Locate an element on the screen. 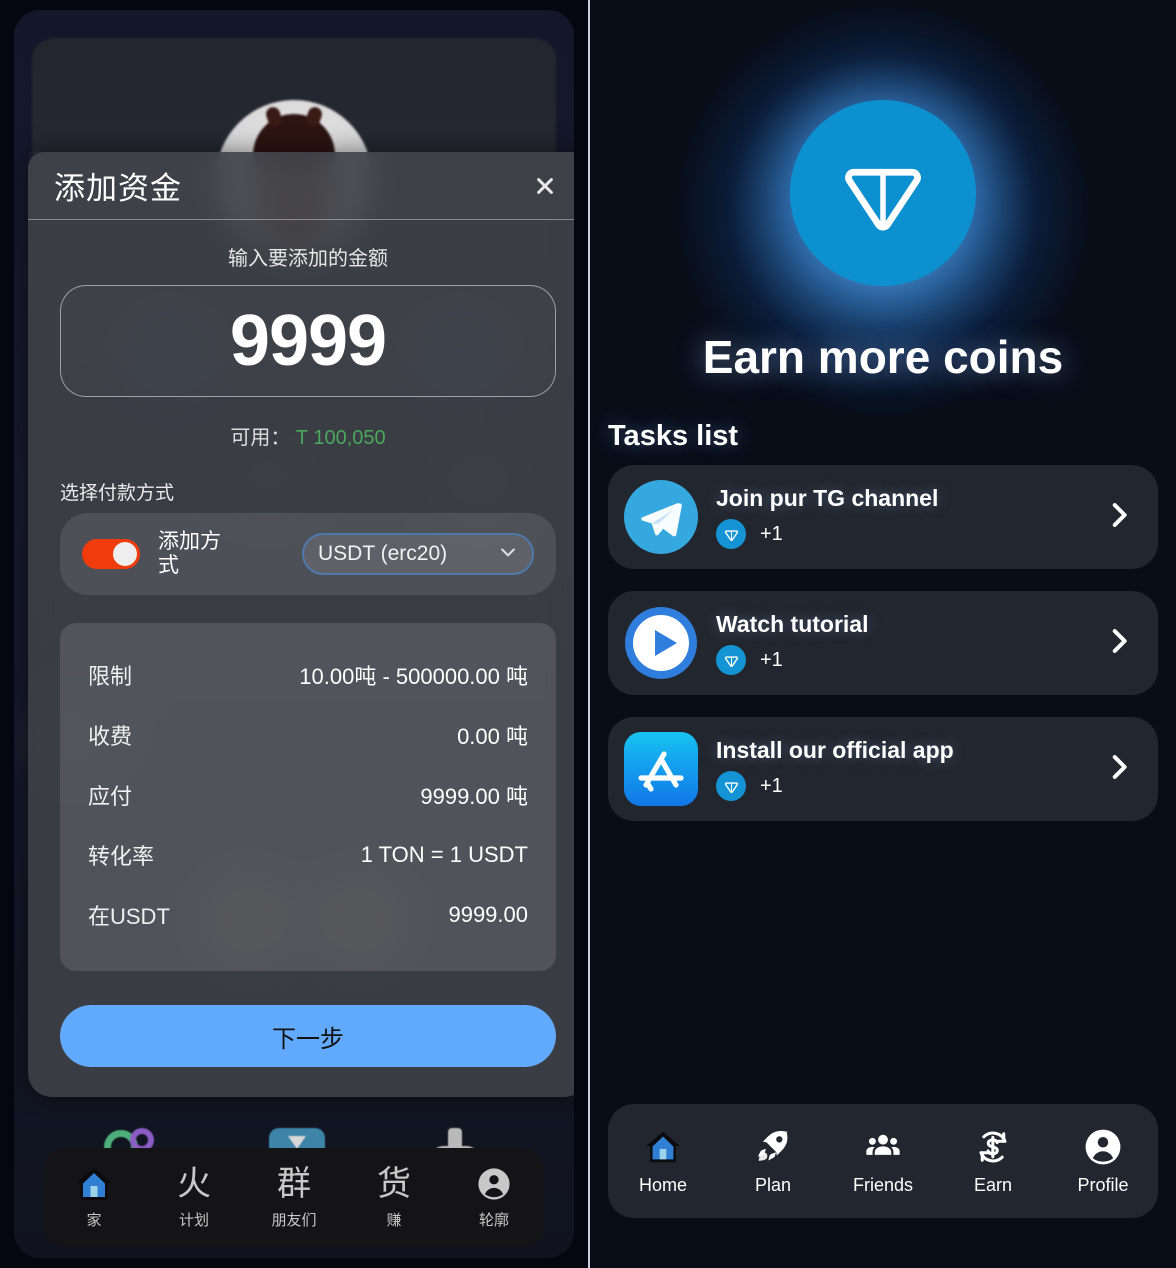 This screenshot has width=1176, height=1268. nav-label: 轮廓 is located at coordinates (493, 1220).